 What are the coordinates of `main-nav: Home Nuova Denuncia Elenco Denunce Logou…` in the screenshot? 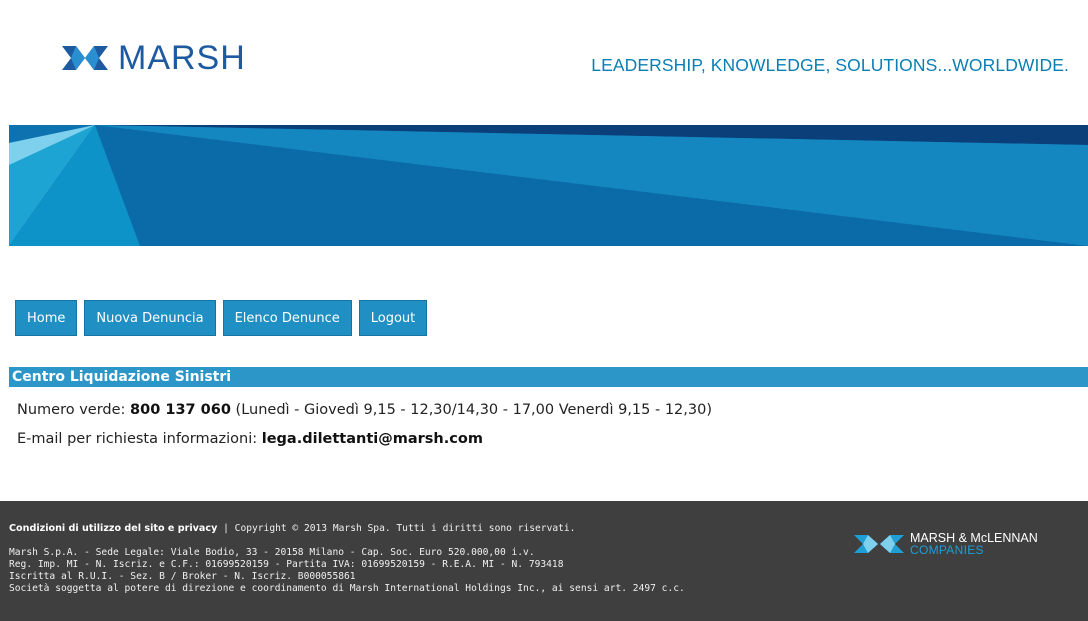 It's located at (221, 318).